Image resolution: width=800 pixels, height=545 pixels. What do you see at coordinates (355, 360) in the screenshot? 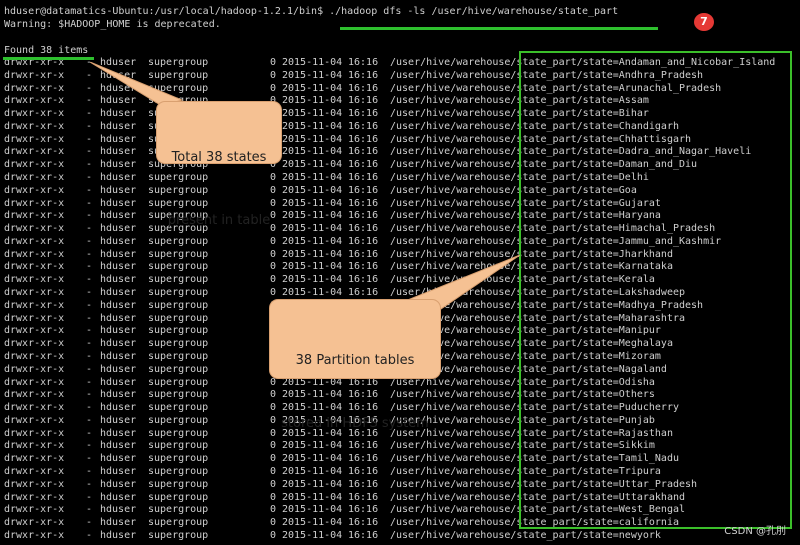
I see `callout-partition-tables-line1: 38 Partition tables` at bounding box center [355, 360].